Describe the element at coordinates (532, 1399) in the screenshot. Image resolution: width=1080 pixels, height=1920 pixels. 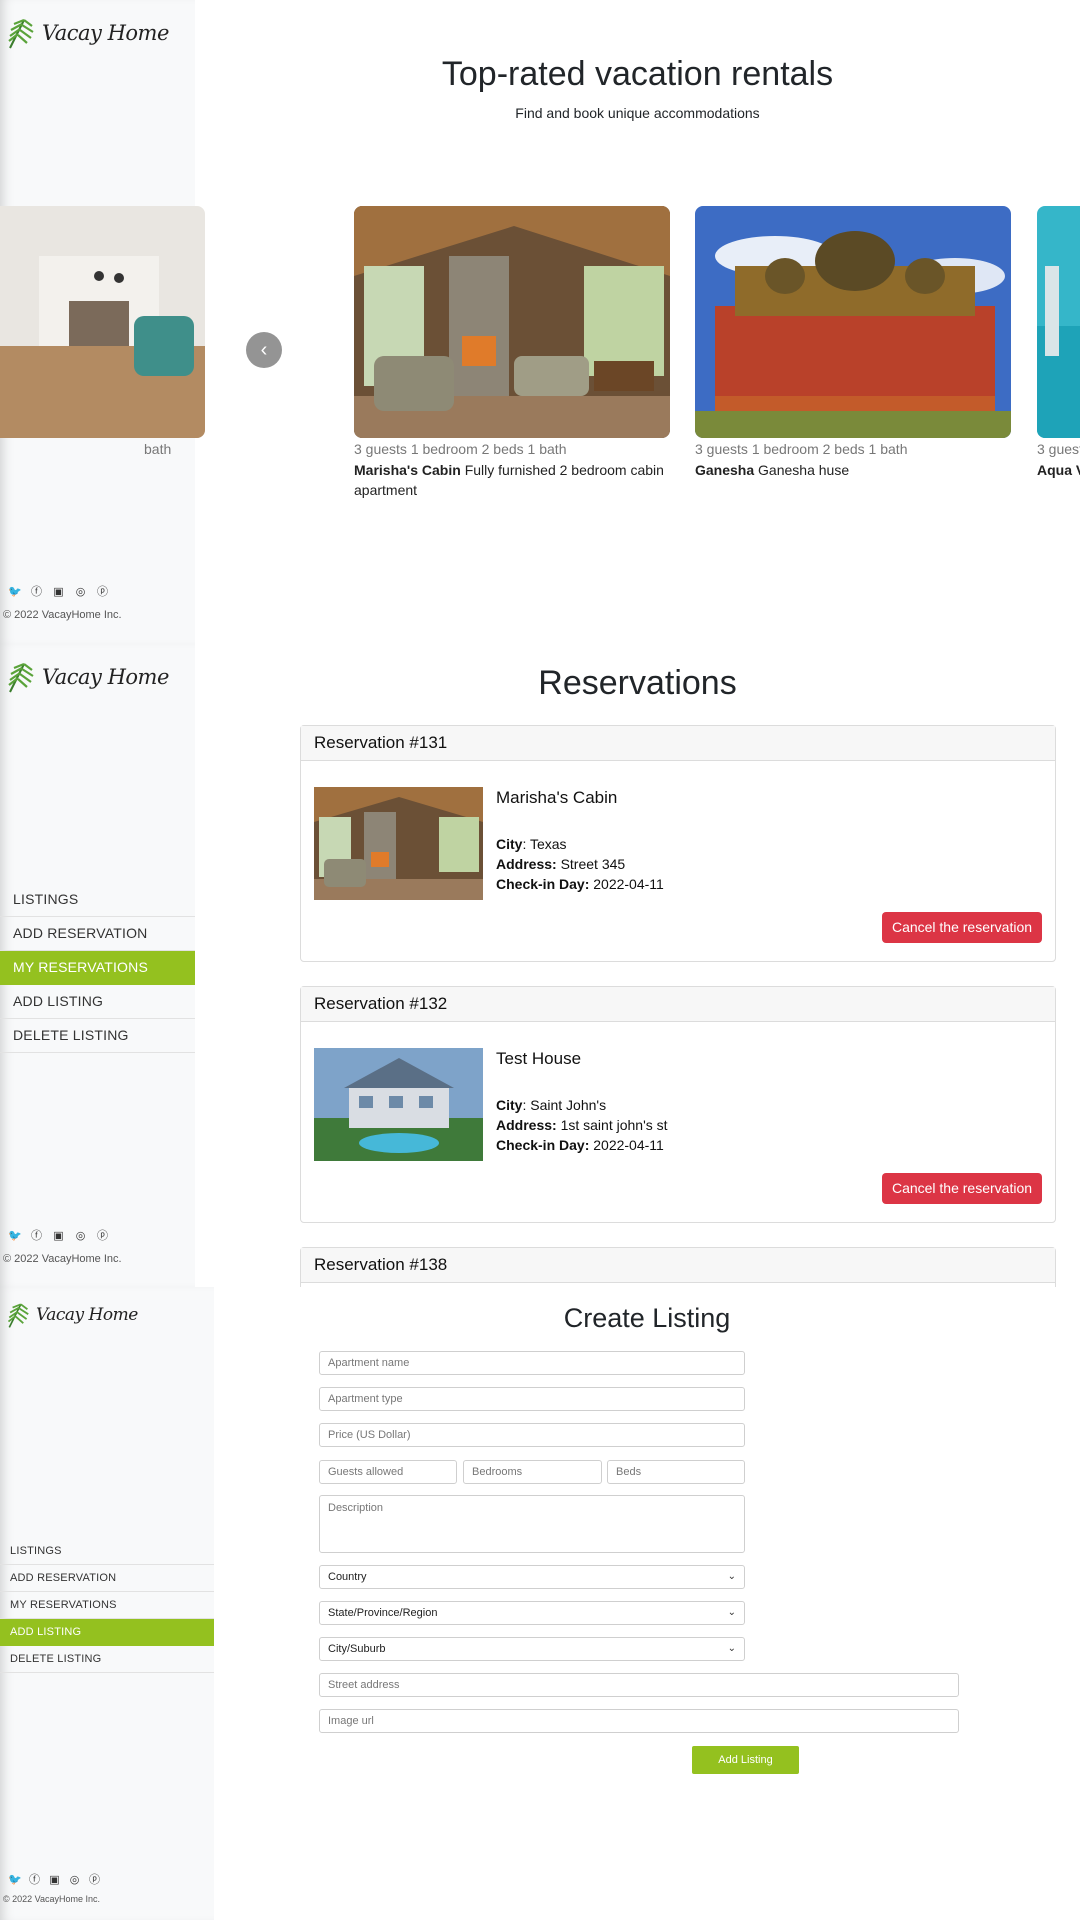
I see `apartment-type-input: Apartment type` at that location.